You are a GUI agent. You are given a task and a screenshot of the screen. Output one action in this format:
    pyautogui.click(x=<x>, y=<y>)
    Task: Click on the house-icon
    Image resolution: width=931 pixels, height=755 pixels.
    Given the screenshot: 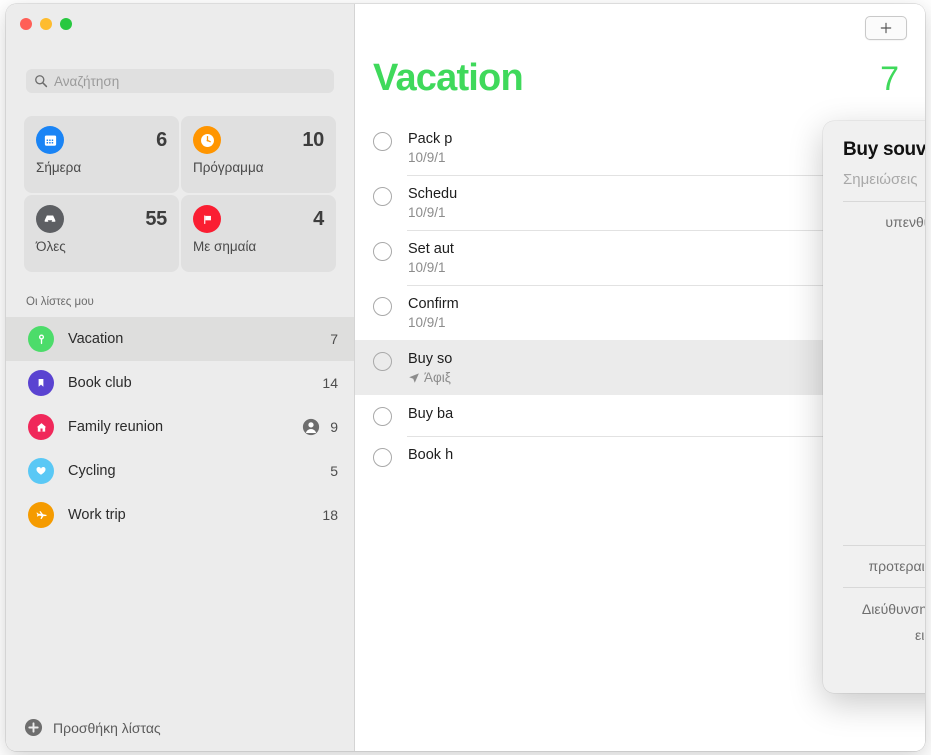 What is the action you would take?
    pyautogui.click(x=41, y=427)
    